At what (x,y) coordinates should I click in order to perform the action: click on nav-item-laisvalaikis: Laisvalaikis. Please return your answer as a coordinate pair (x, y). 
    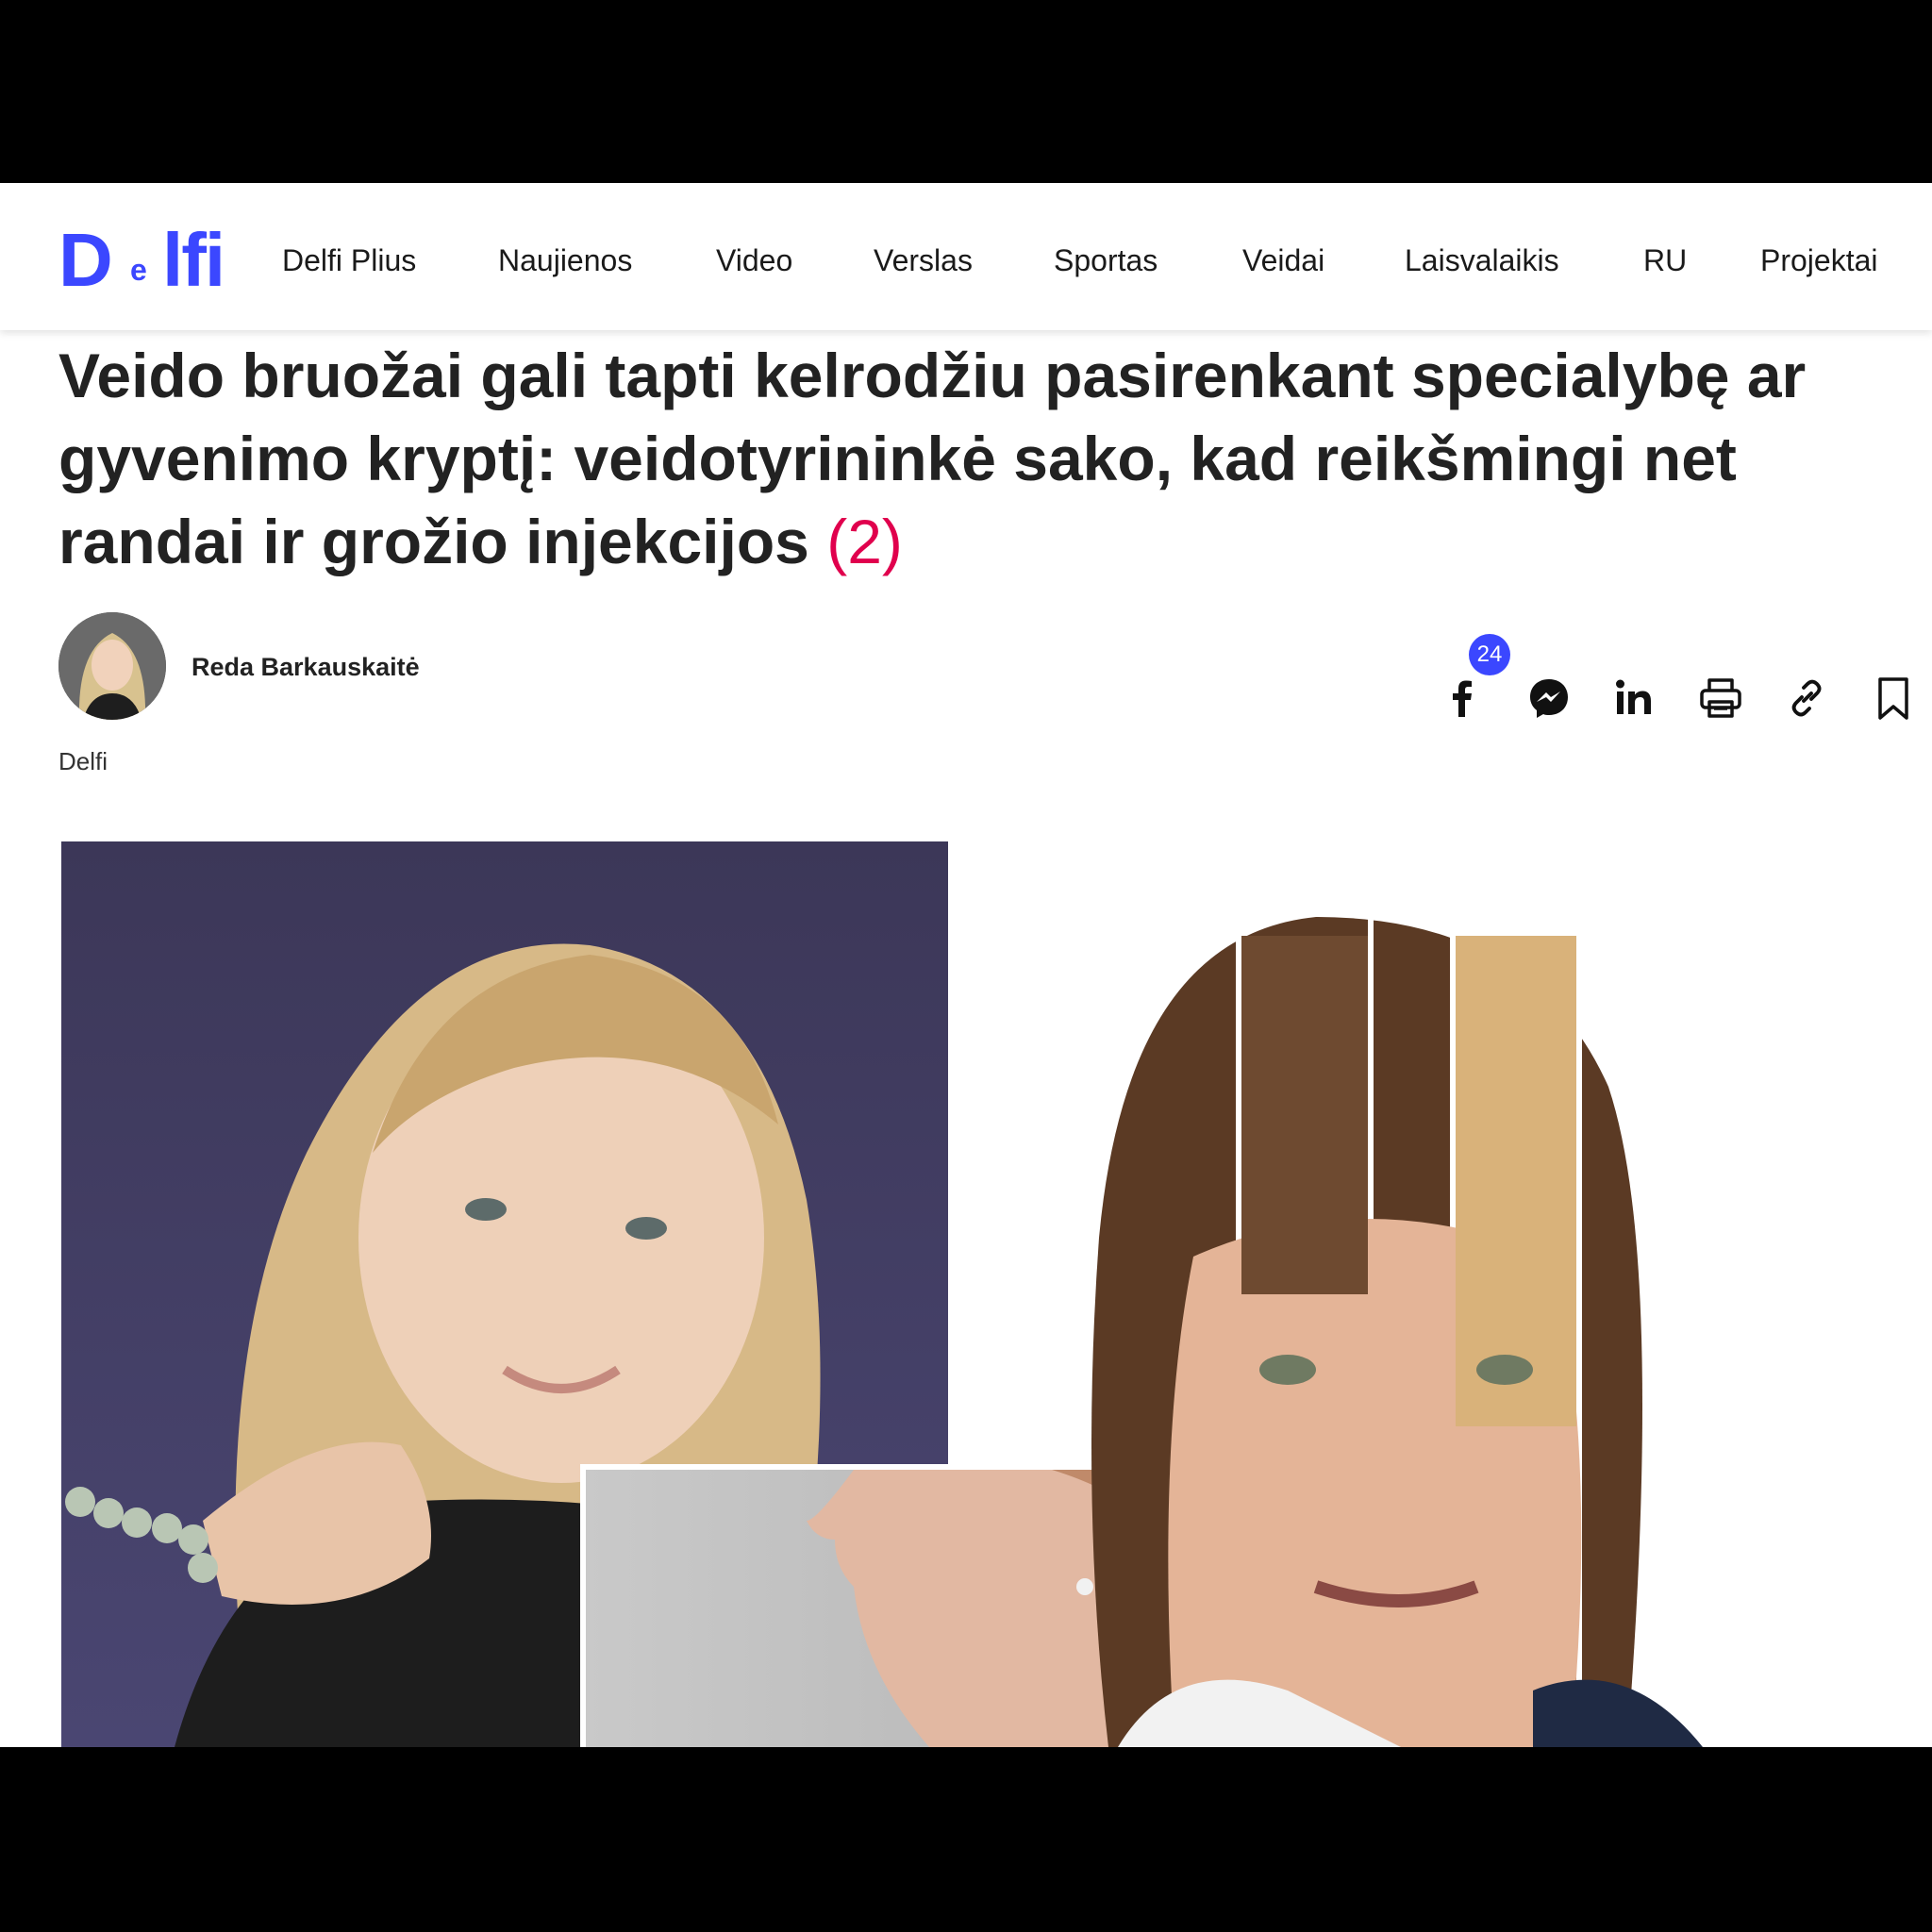
    Looking at the image, I should click on (1482, 260).